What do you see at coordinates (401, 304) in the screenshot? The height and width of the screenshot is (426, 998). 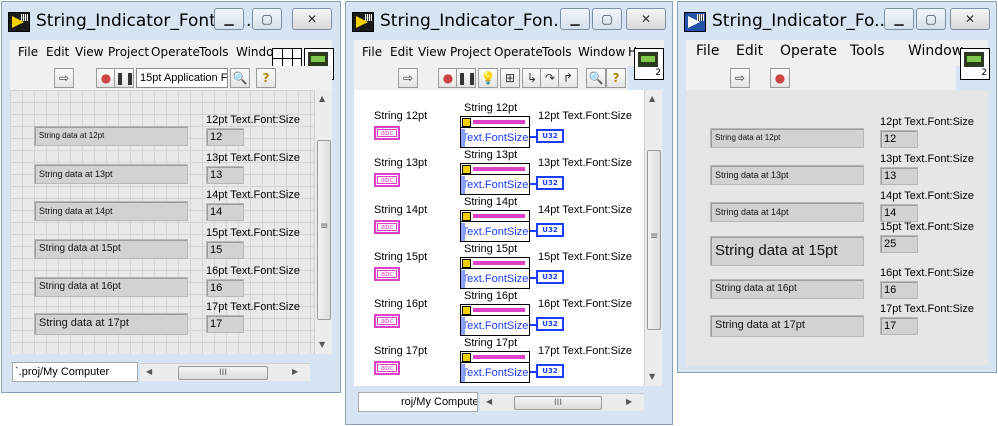 I see `string-terminal-label: String 16pt` at bounding box center [401, 304].